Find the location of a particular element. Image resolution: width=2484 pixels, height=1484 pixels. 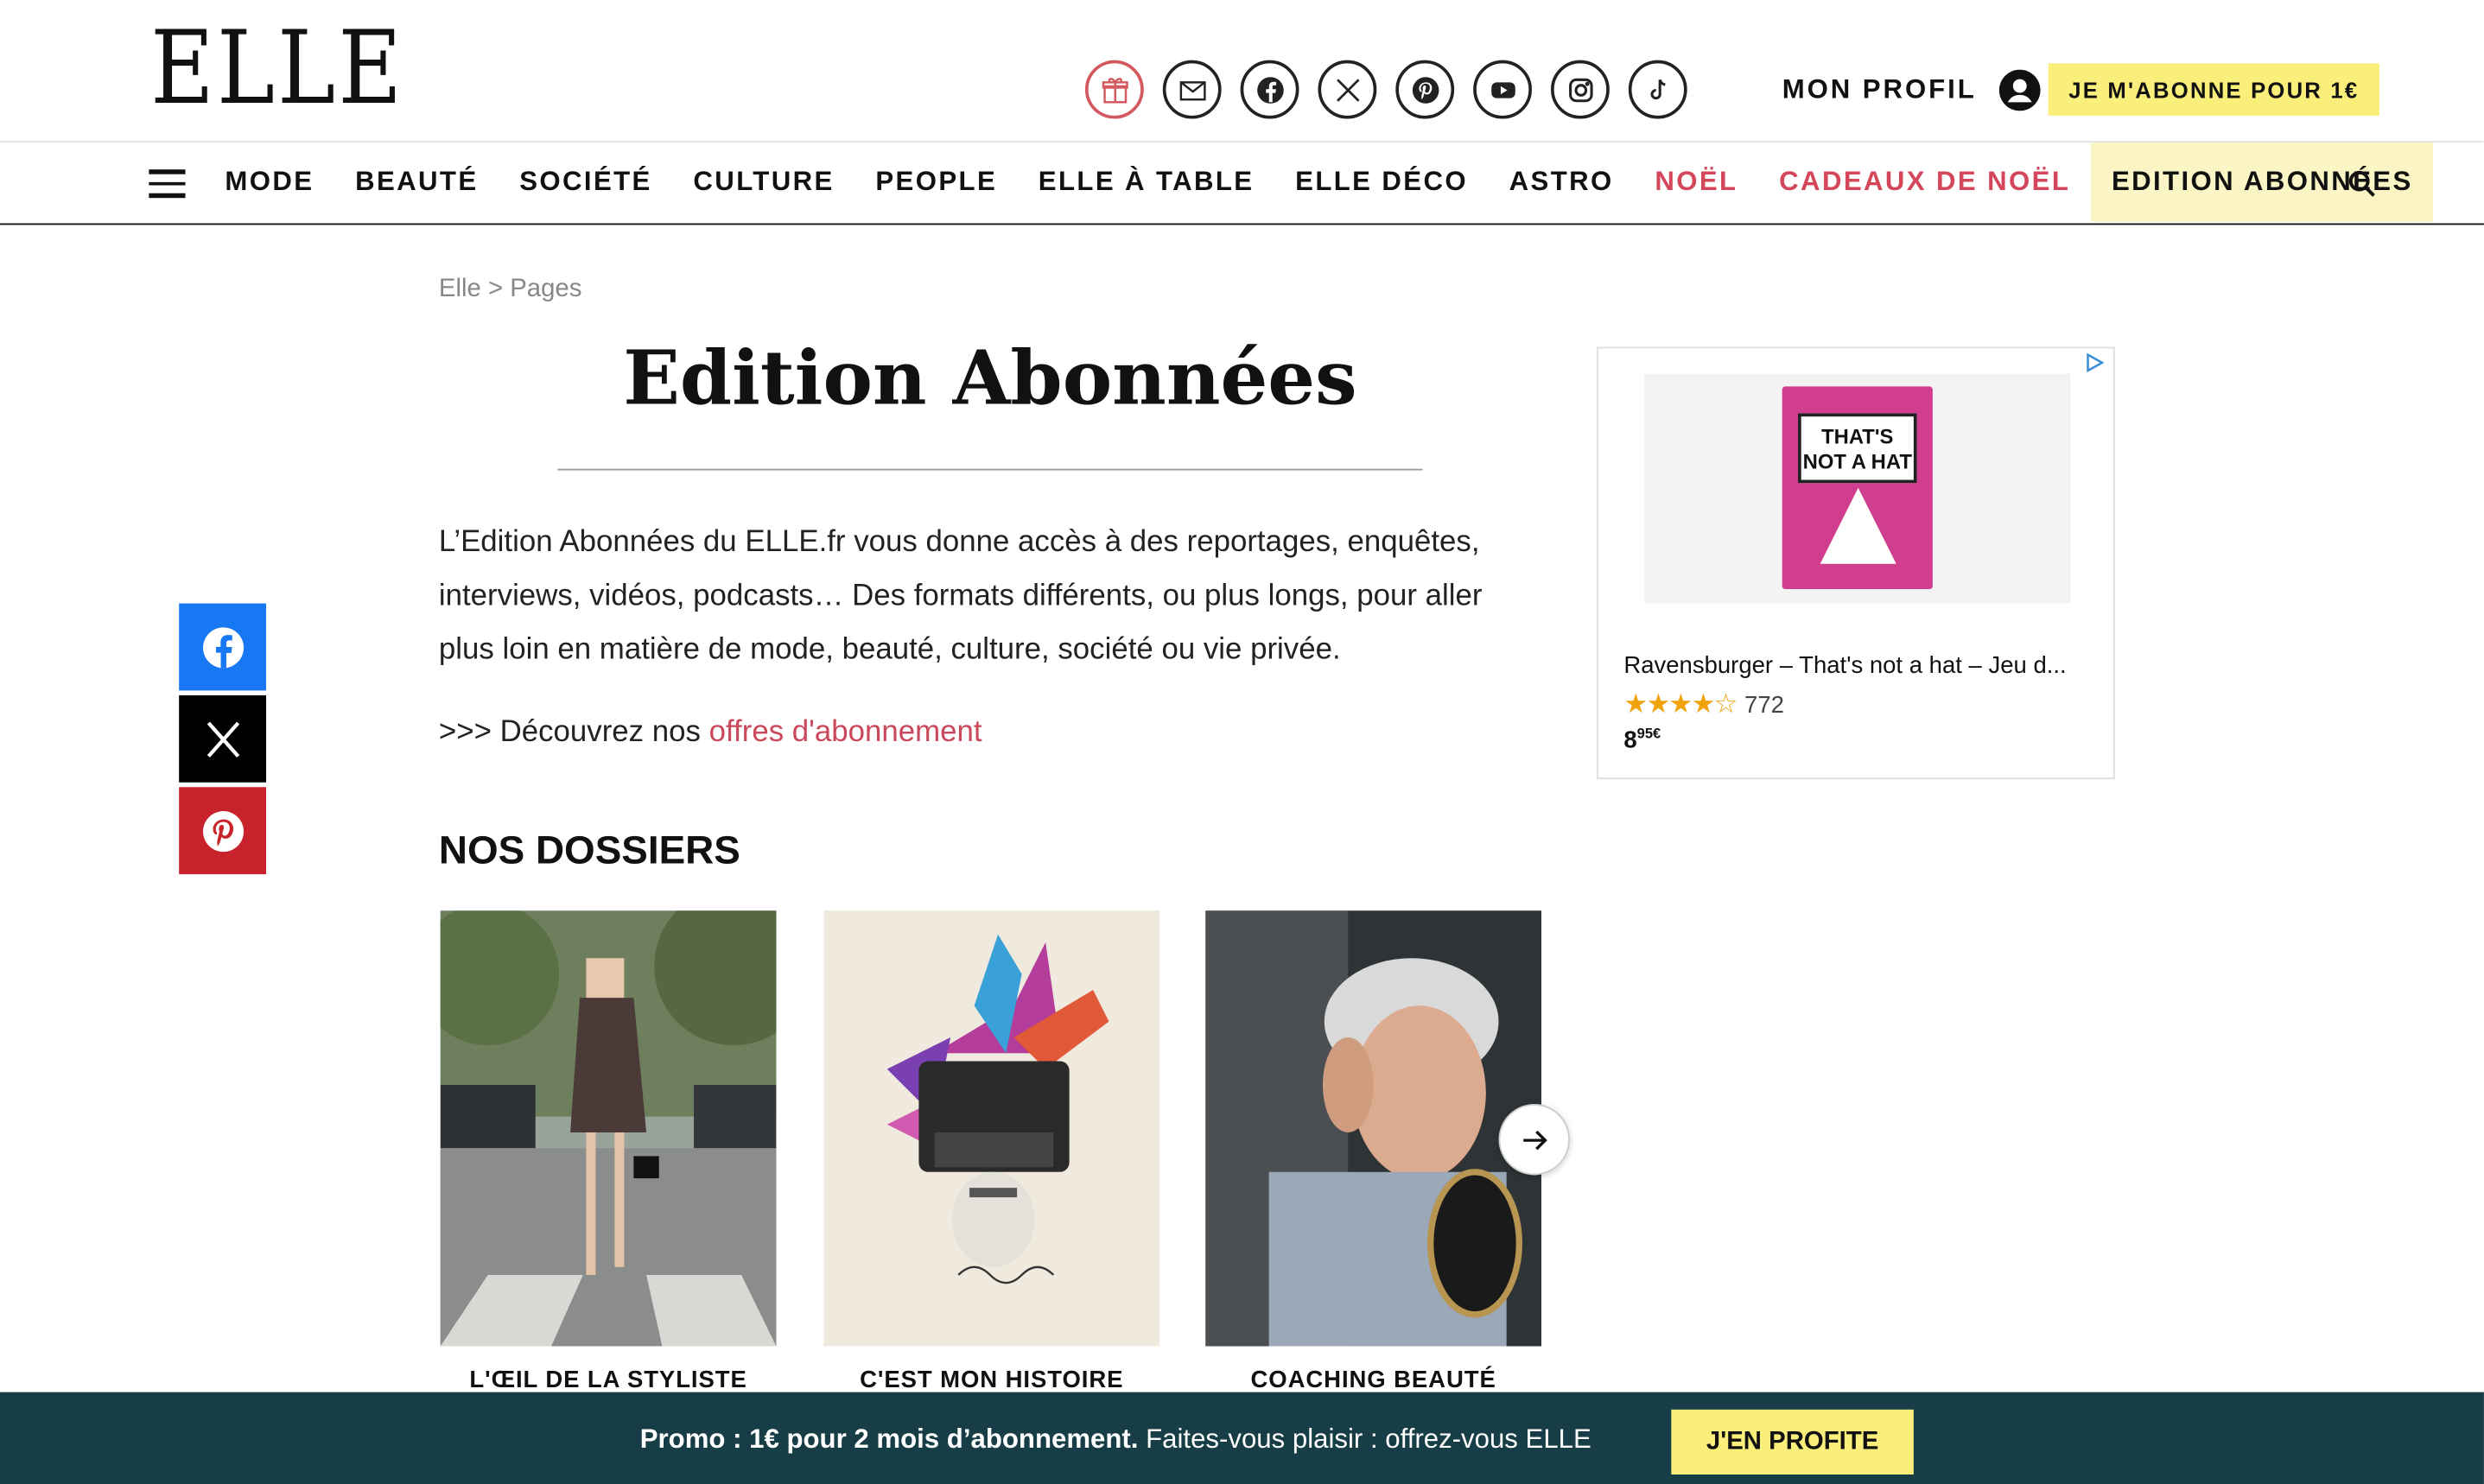

share-x-button is located at coordinates (223, 738).